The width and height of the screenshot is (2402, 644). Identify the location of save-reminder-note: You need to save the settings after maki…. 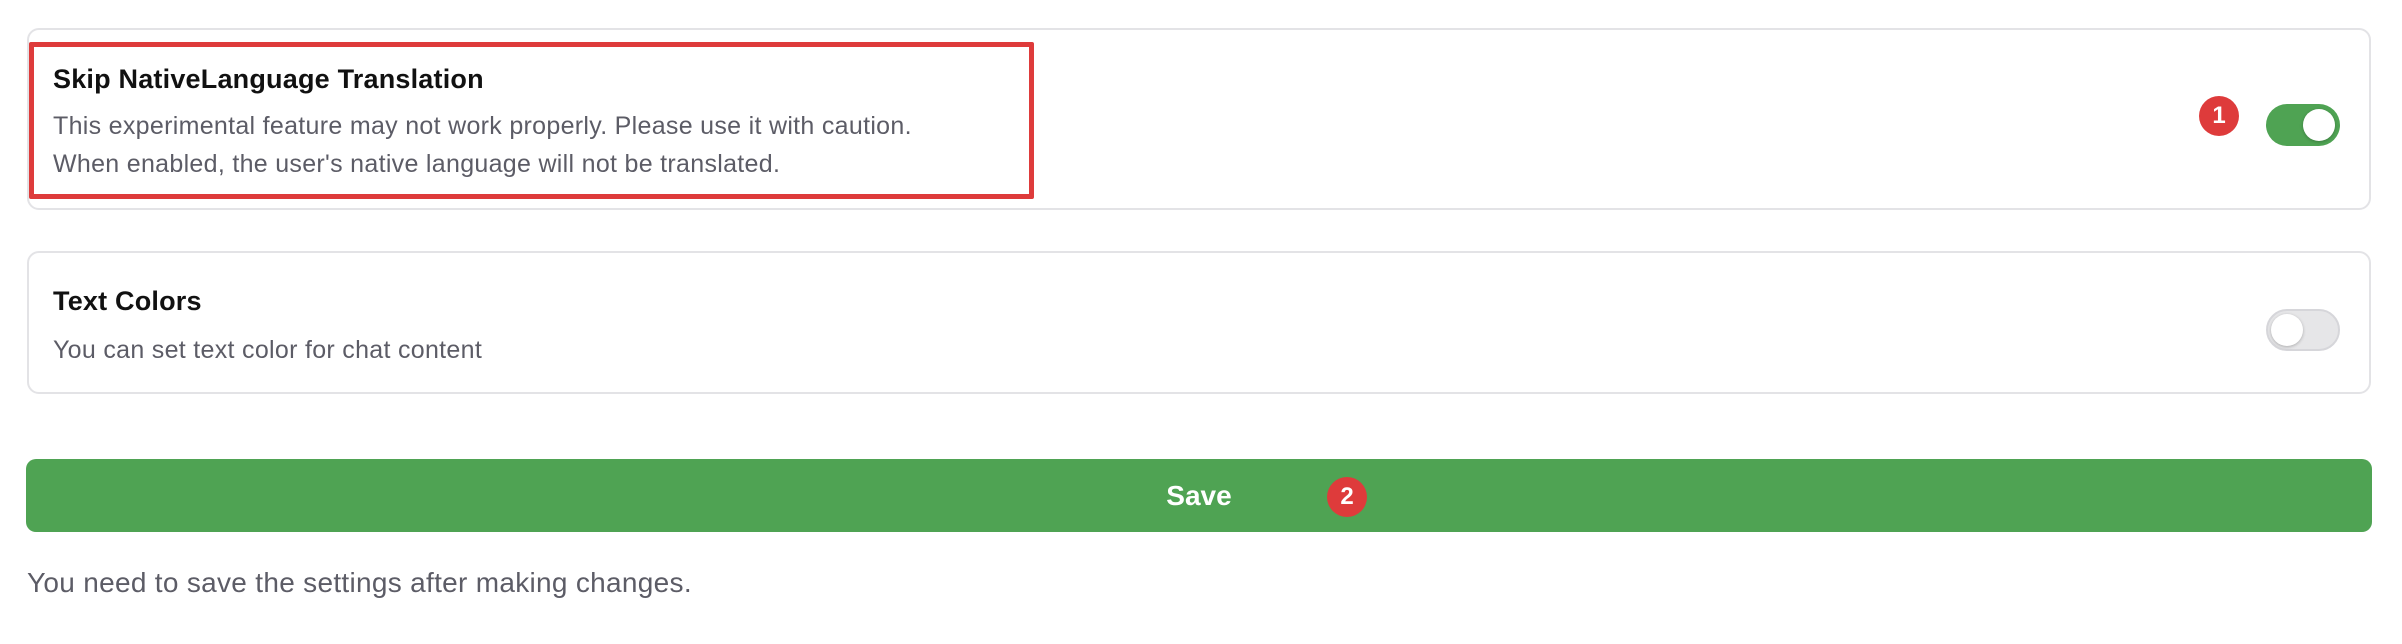
(359, 582).